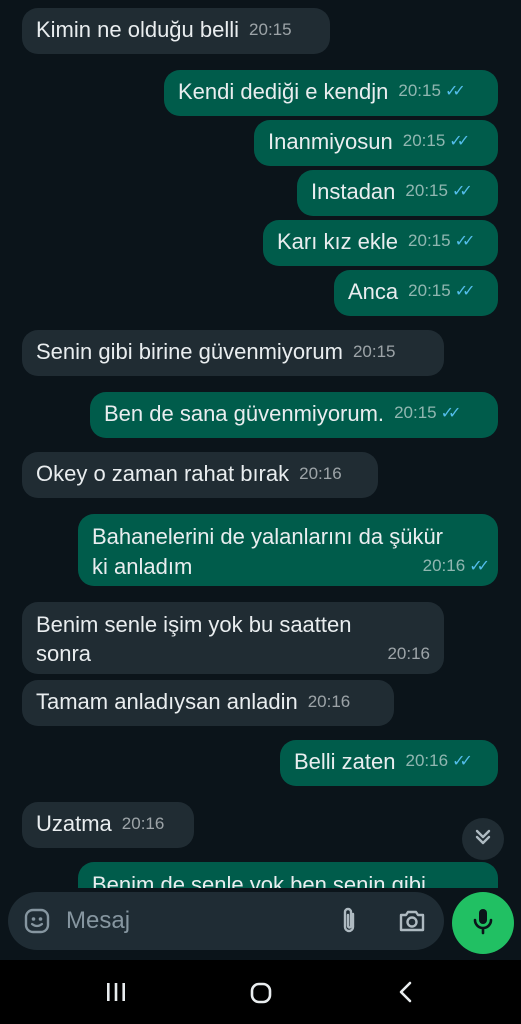  Describe the element at coordinates (74, 823) in the screenshot. I see `message-text: Uzatma` at that location.